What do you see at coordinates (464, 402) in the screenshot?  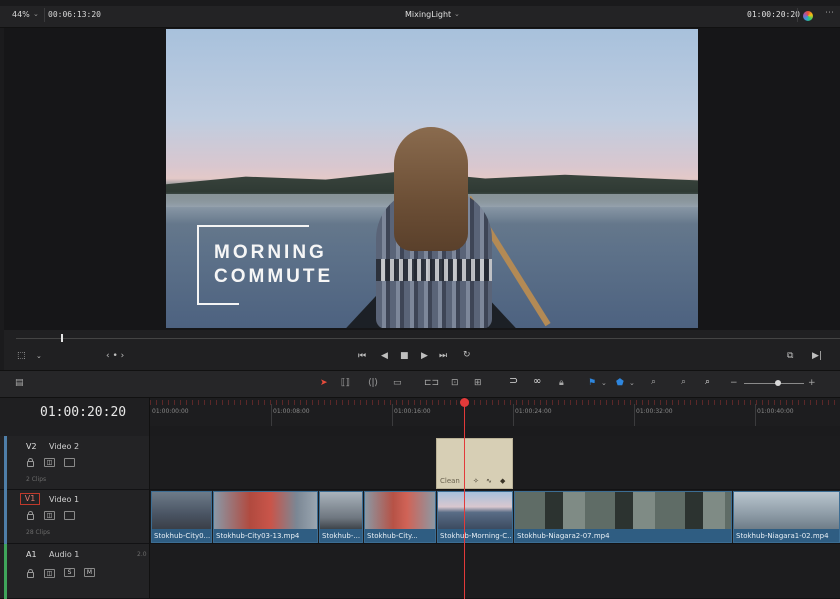 I see `playhead-handle` at bounding box center [464, 402].